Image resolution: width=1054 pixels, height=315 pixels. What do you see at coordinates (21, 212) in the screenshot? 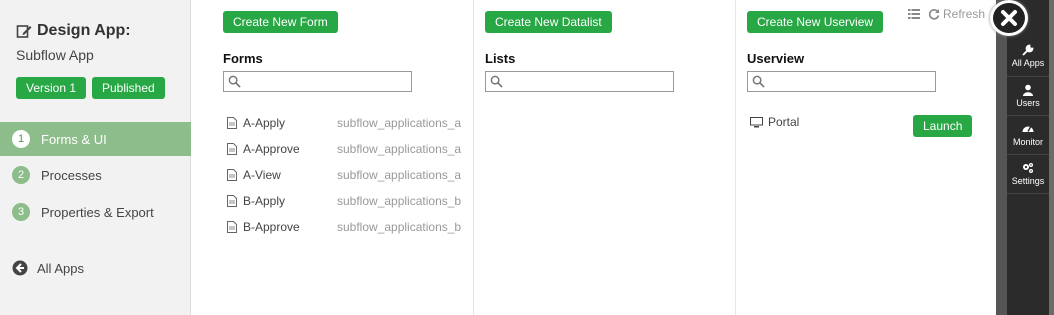
I see `nav-number: 3` at bounding box center [21, 212].